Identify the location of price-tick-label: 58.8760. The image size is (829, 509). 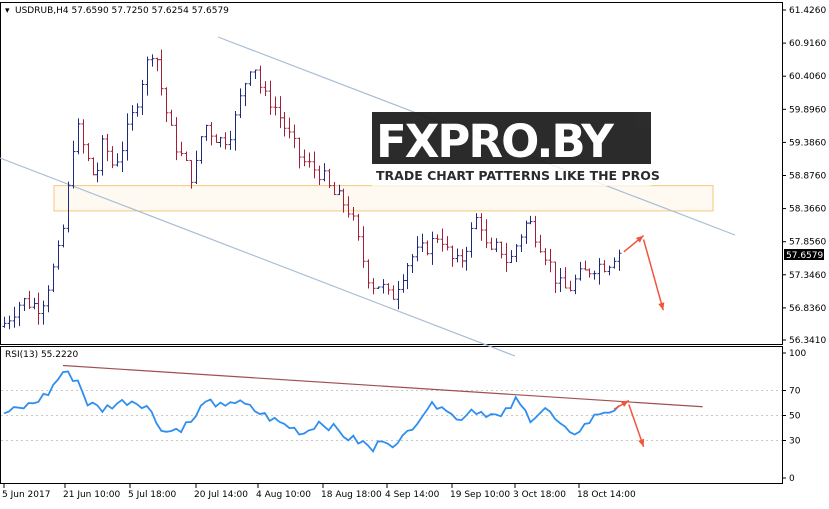
(807, 176).